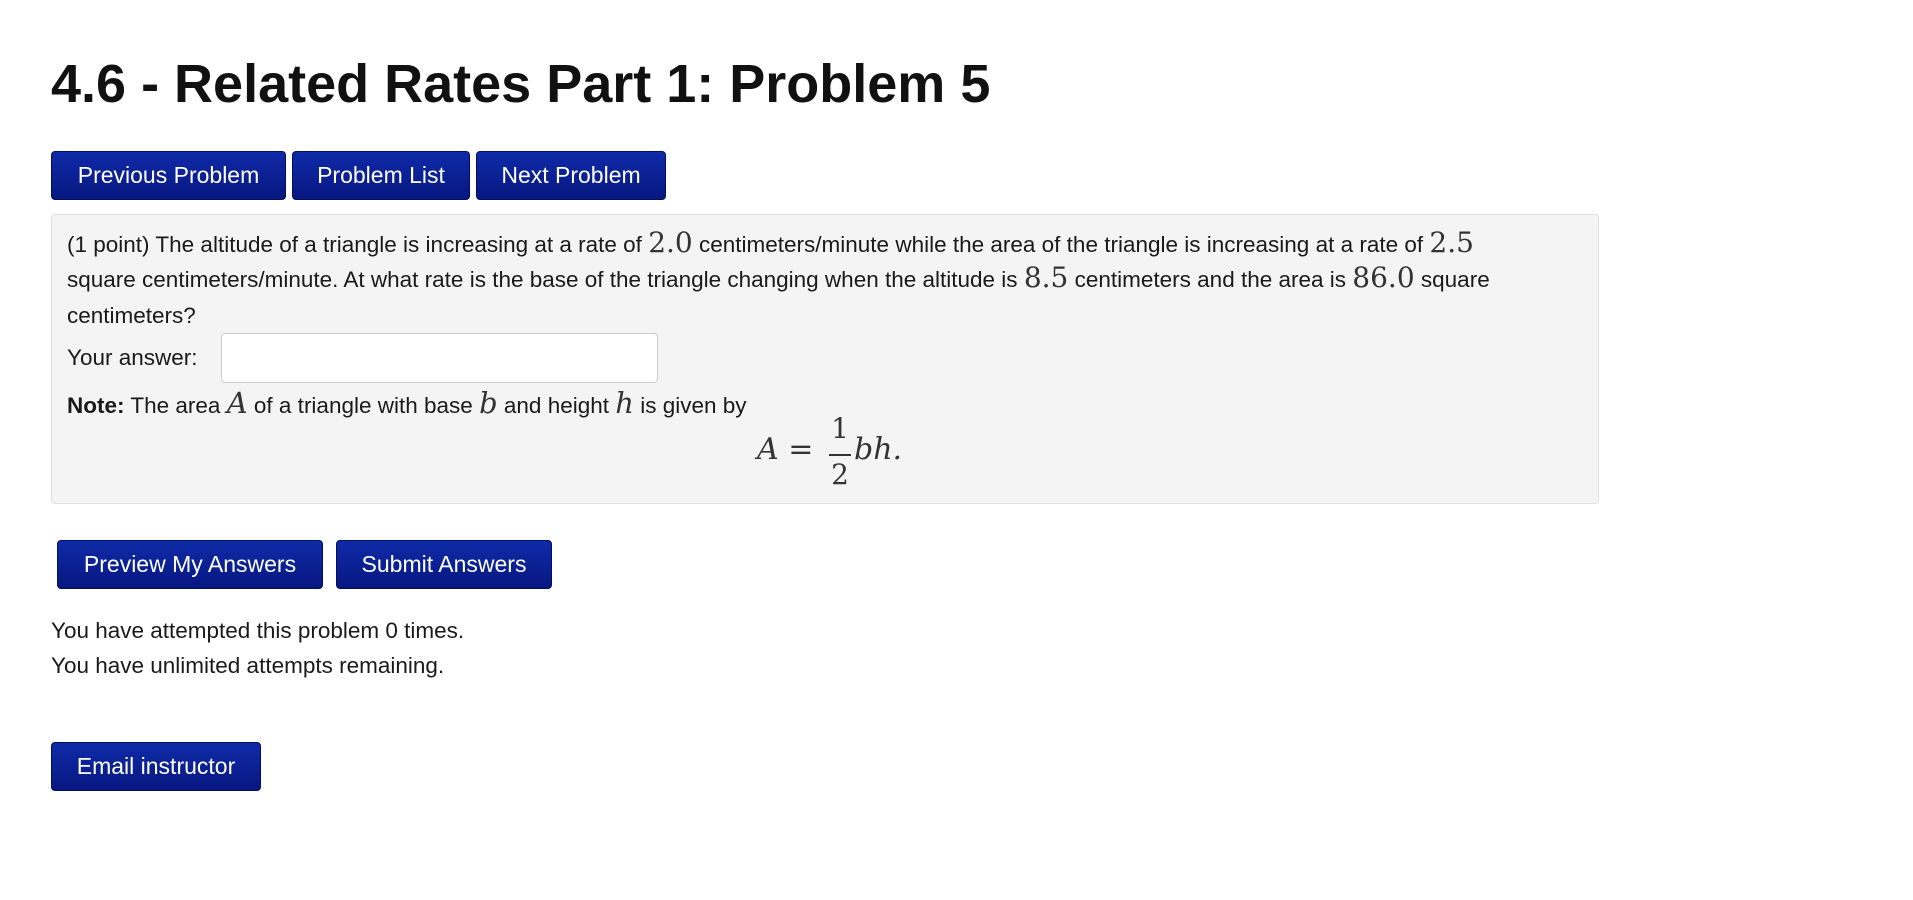  Describe the element at coordinates (1046, 277) in the screenshot. I see `altitude-value: 8.5` at that location.